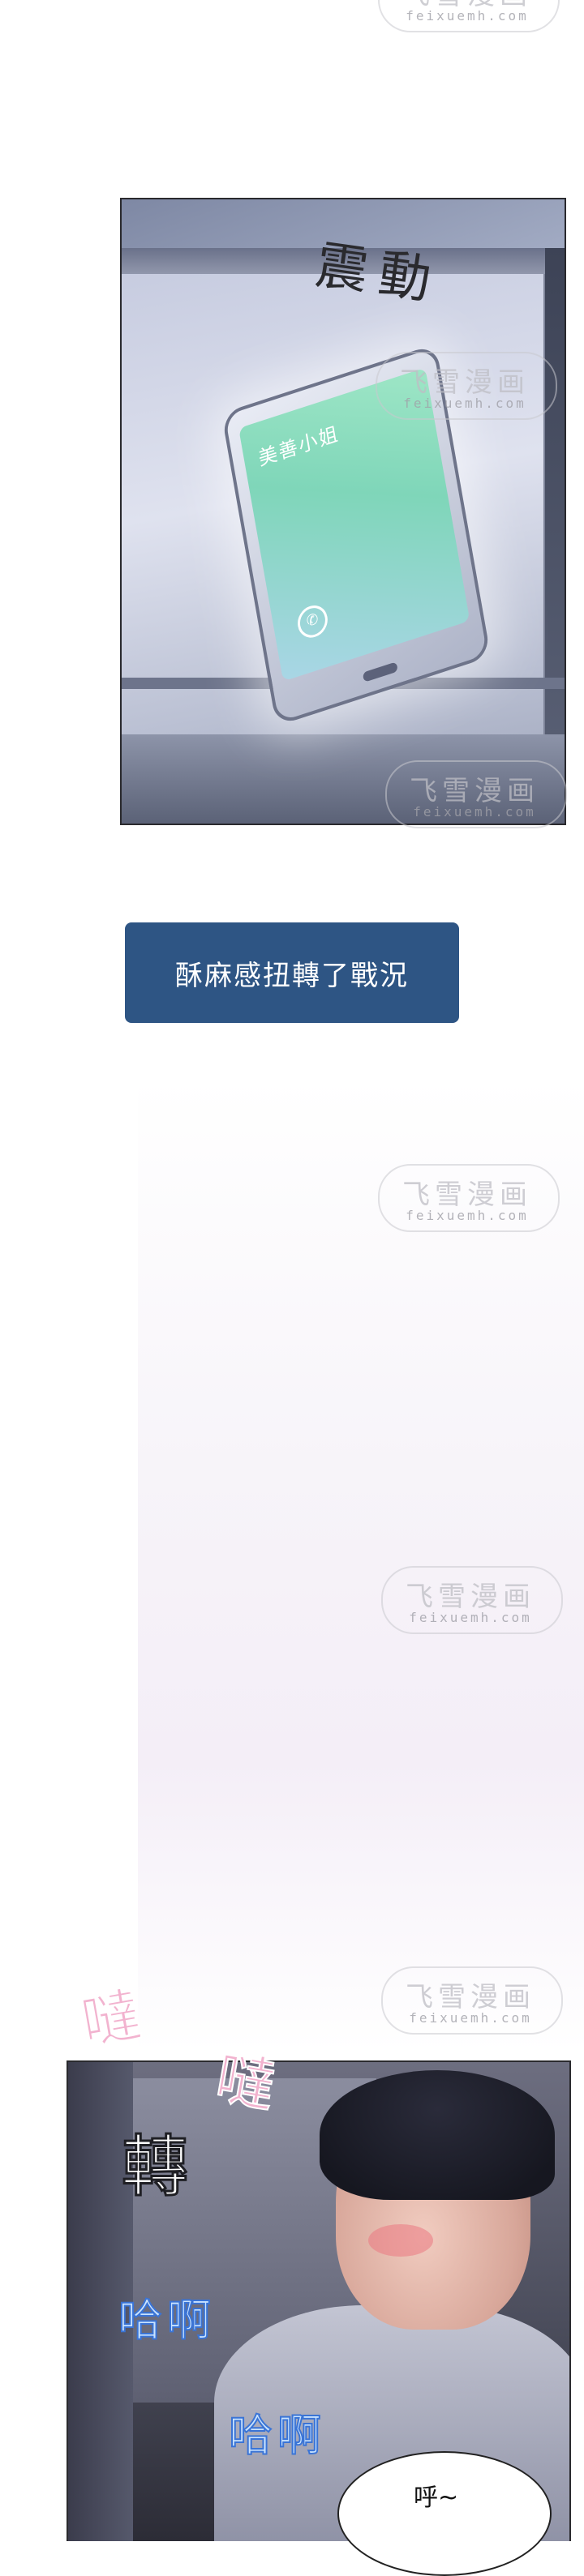 The image size is (584, 2576). Describe the element at coordinates (401, 2240) in the screenshot. I see `character-blush` at that location.